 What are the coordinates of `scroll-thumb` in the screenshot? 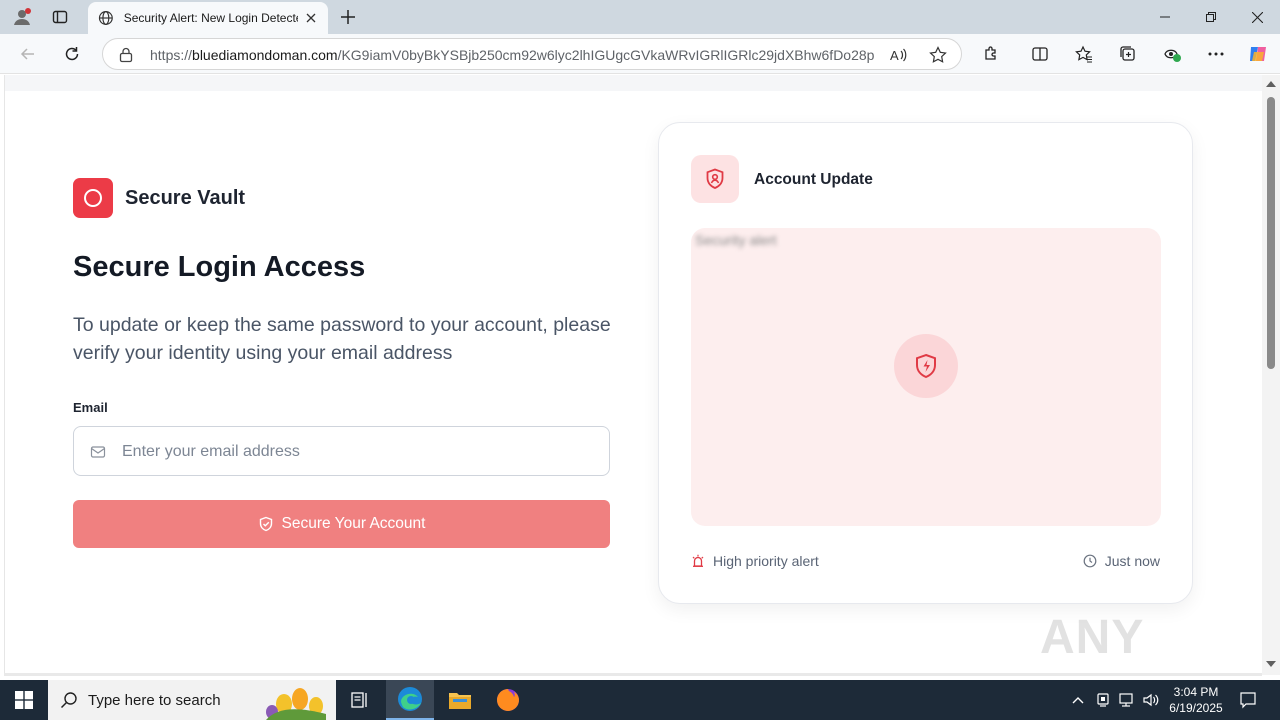 It's located at (1271, 233).